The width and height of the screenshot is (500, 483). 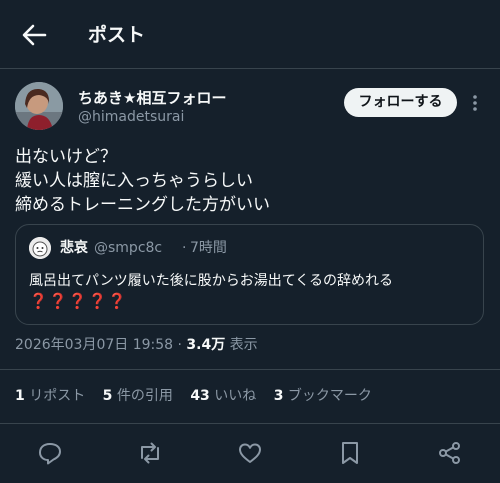 I want to click on share-icon, so click(x=450, y=453).